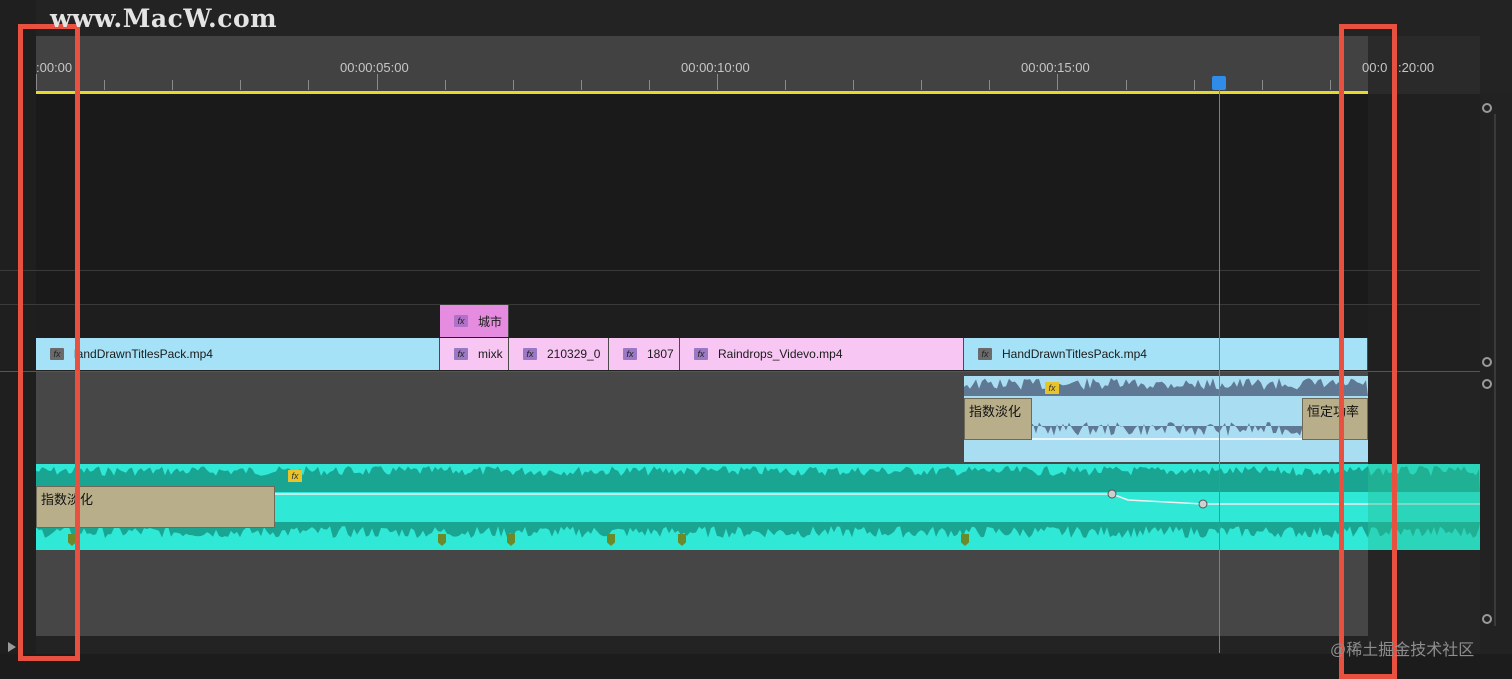  Describe the element at coordinates (490, 321) in the screenshot. I see `clip-label: 城市` at that location.